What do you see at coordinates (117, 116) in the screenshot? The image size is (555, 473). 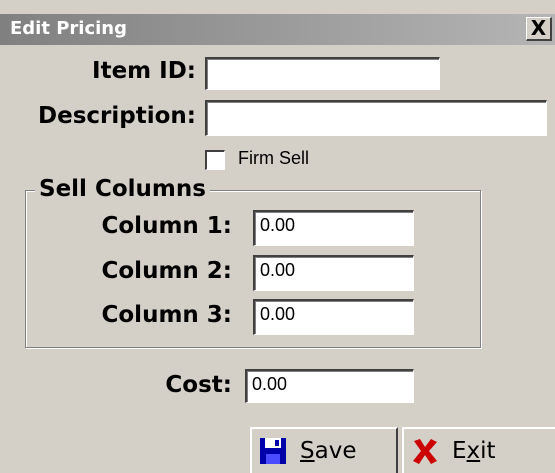 I see `description-label: Description:` at bounding box center [117, 116].